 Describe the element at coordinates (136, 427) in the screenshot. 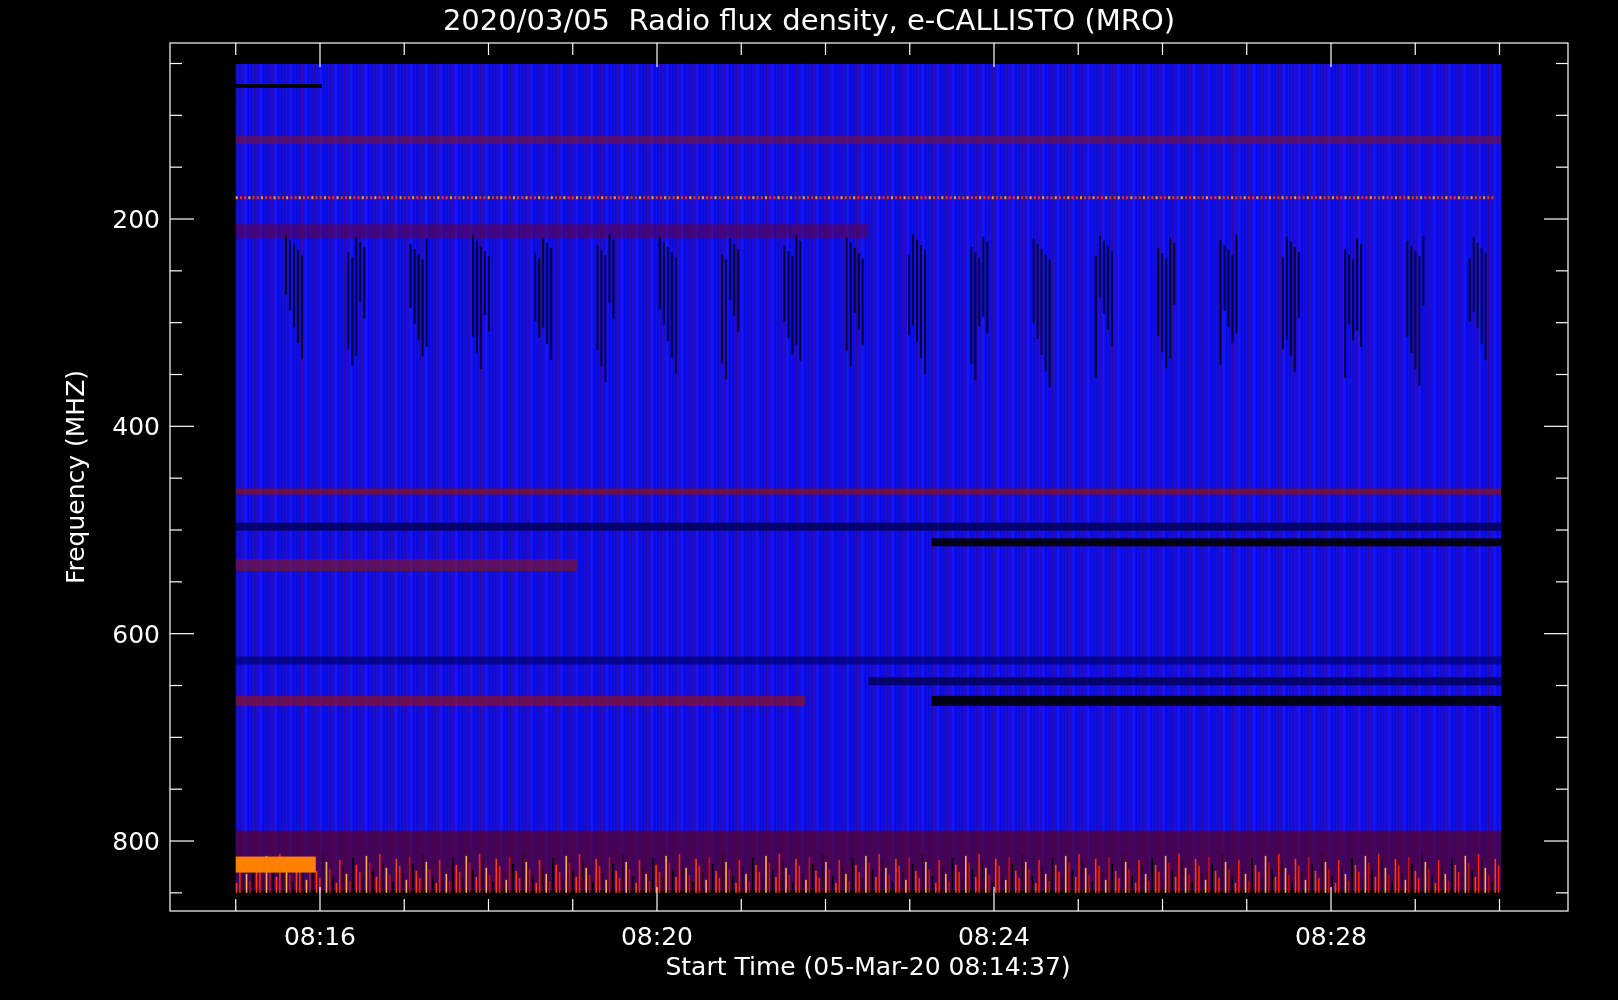

I see `y-tick-label: 400` at that location.